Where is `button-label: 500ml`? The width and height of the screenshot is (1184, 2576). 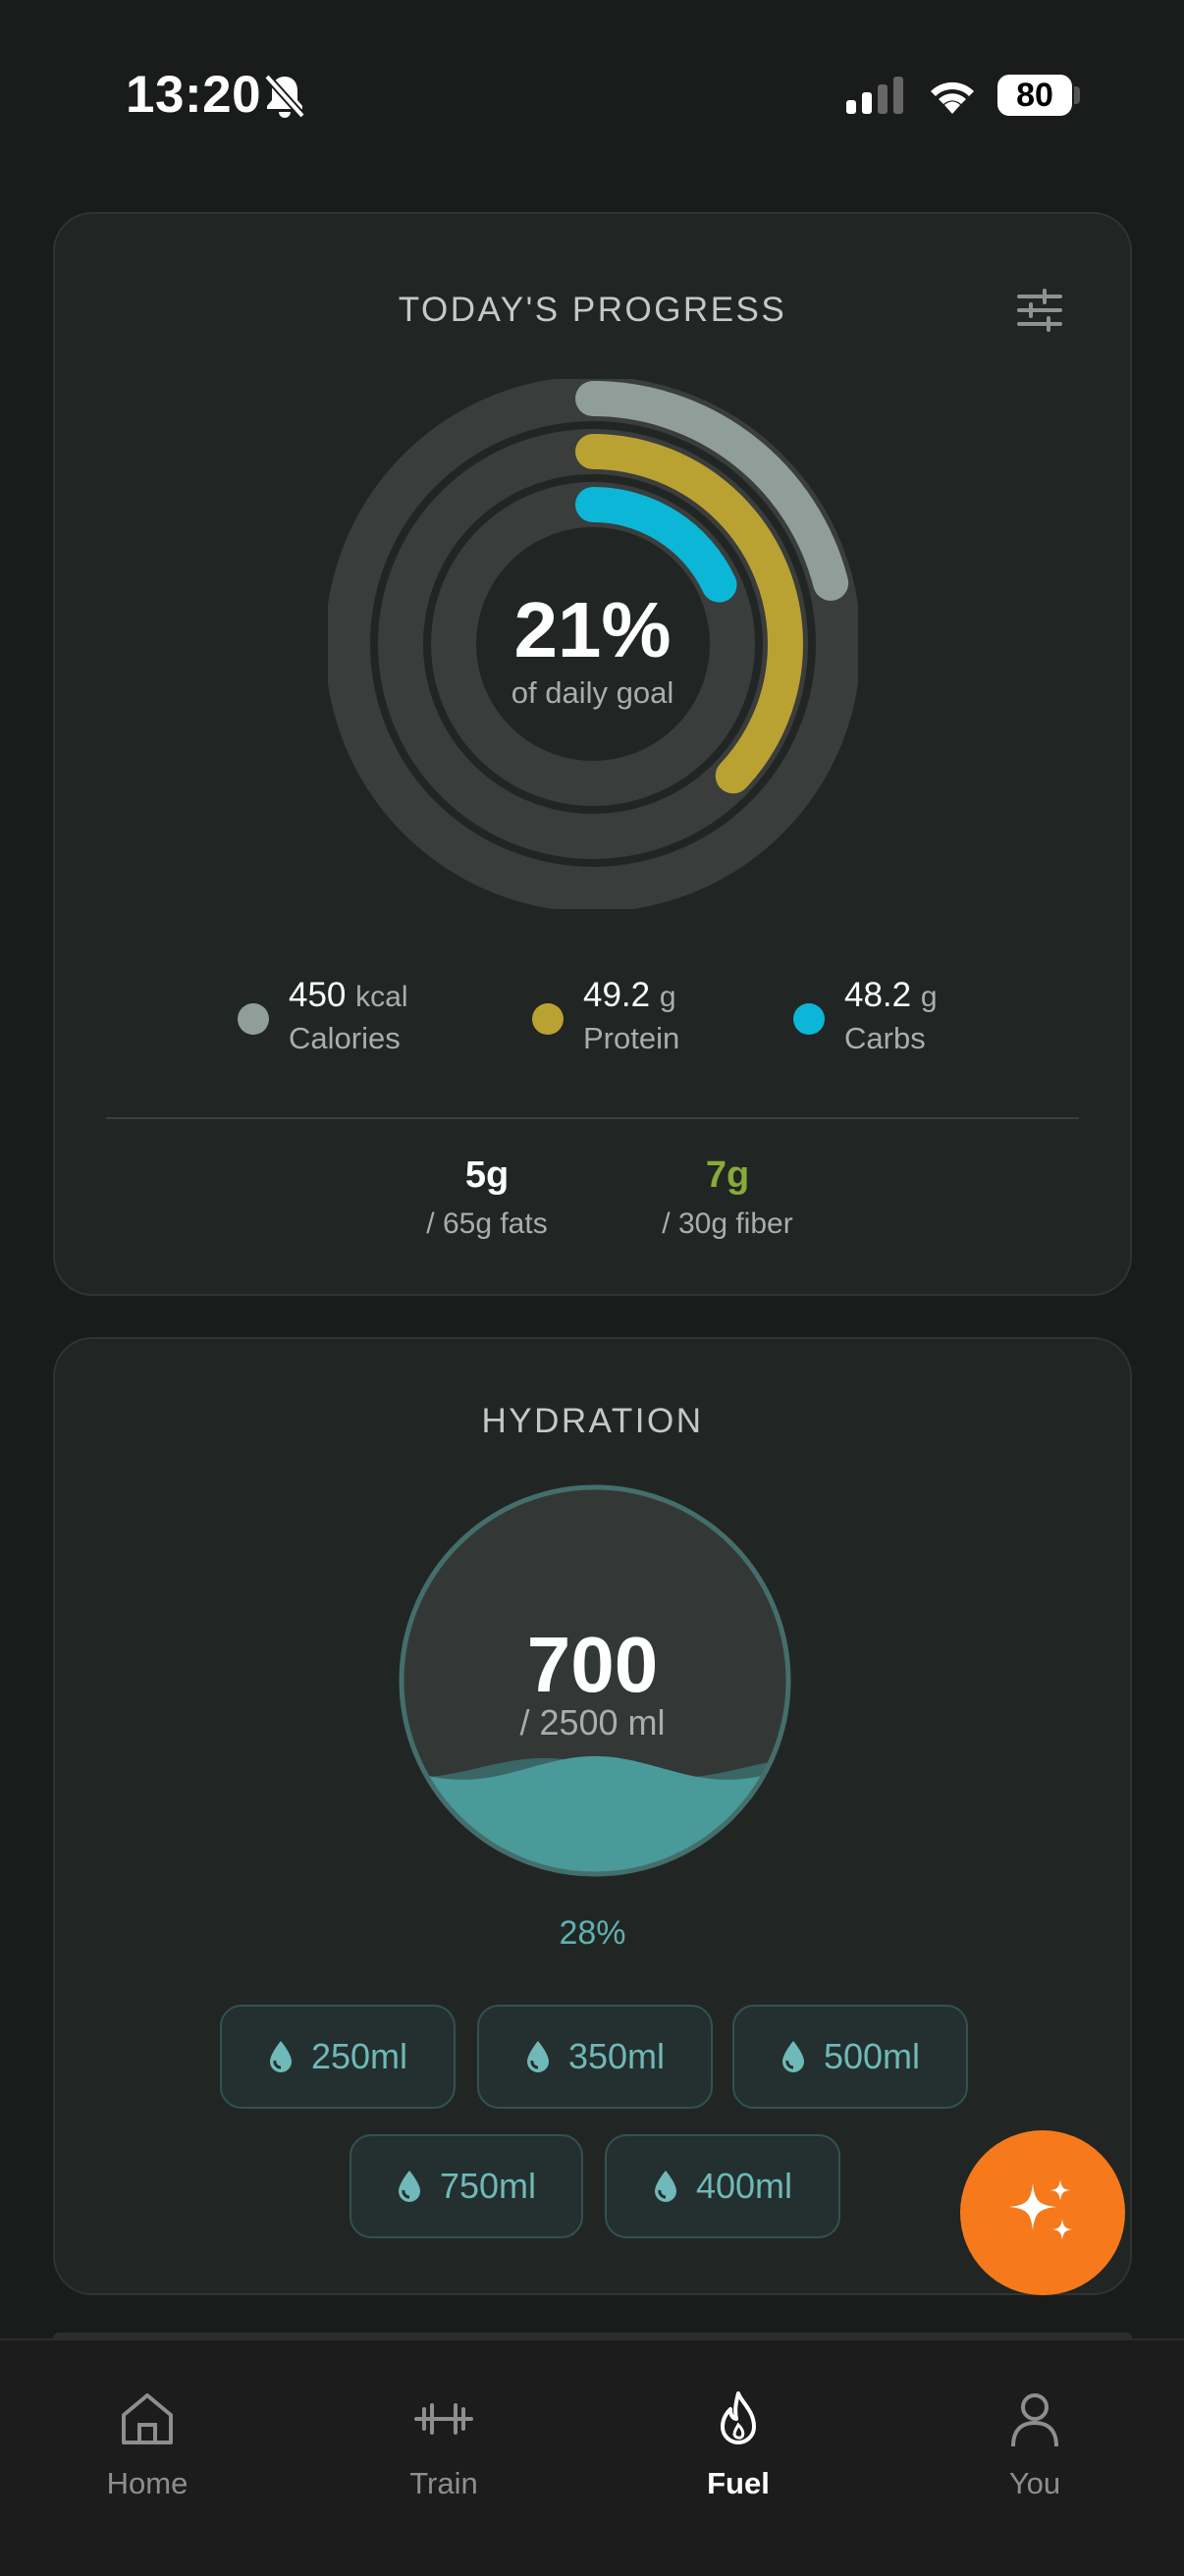
button-label: 500ml is located at coordinates (872, 2056).